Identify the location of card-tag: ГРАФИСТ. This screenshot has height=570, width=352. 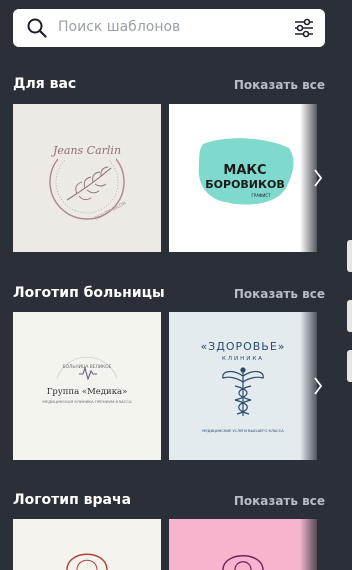
(261, 195).